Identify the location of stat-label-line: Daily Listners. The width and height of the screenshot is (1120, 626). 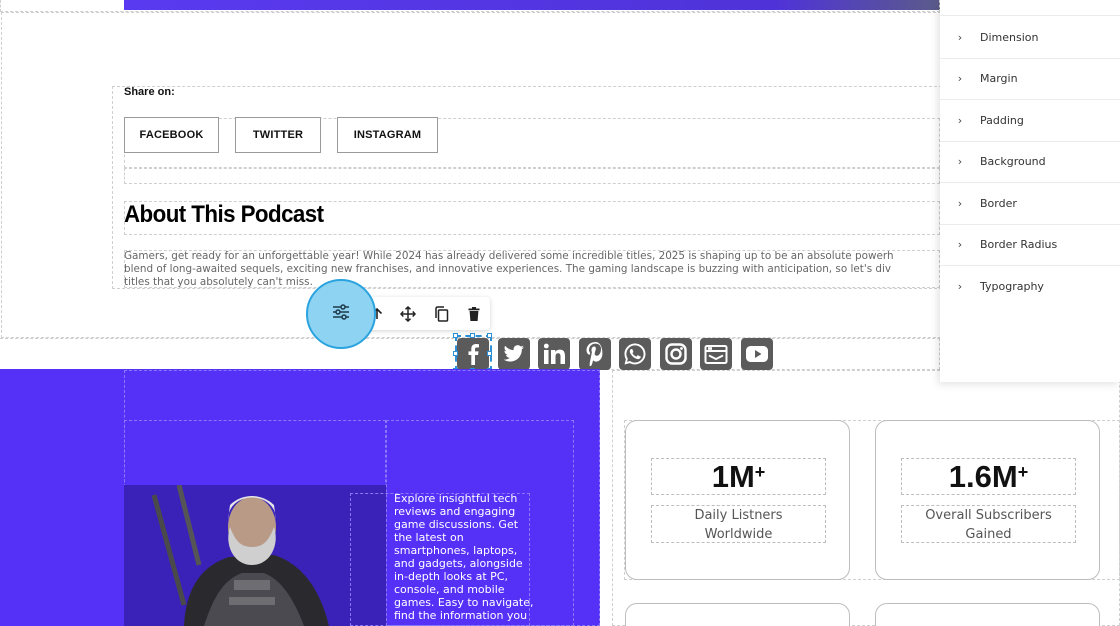
(738, 515).